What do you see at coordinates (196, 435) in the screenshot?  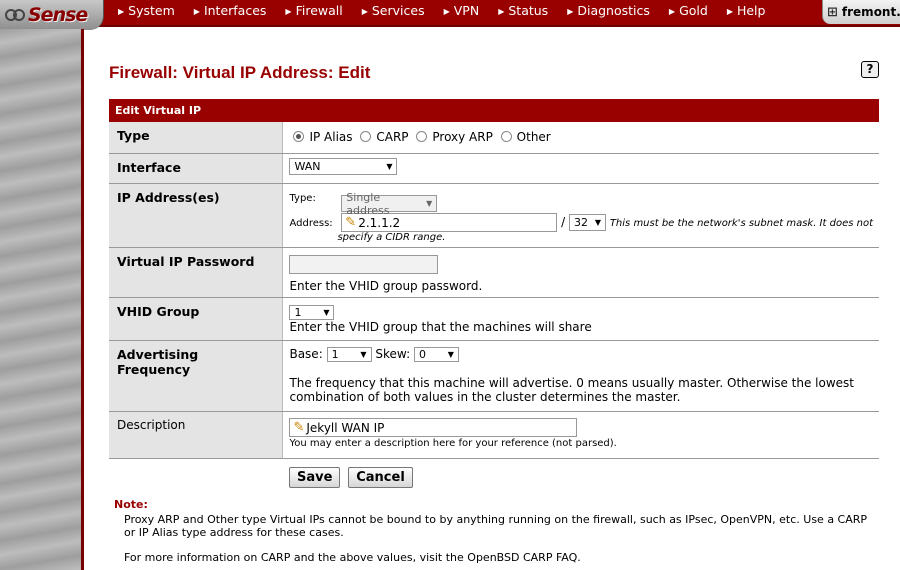 I see `description-label: Description` at bounding box center [196, 435].